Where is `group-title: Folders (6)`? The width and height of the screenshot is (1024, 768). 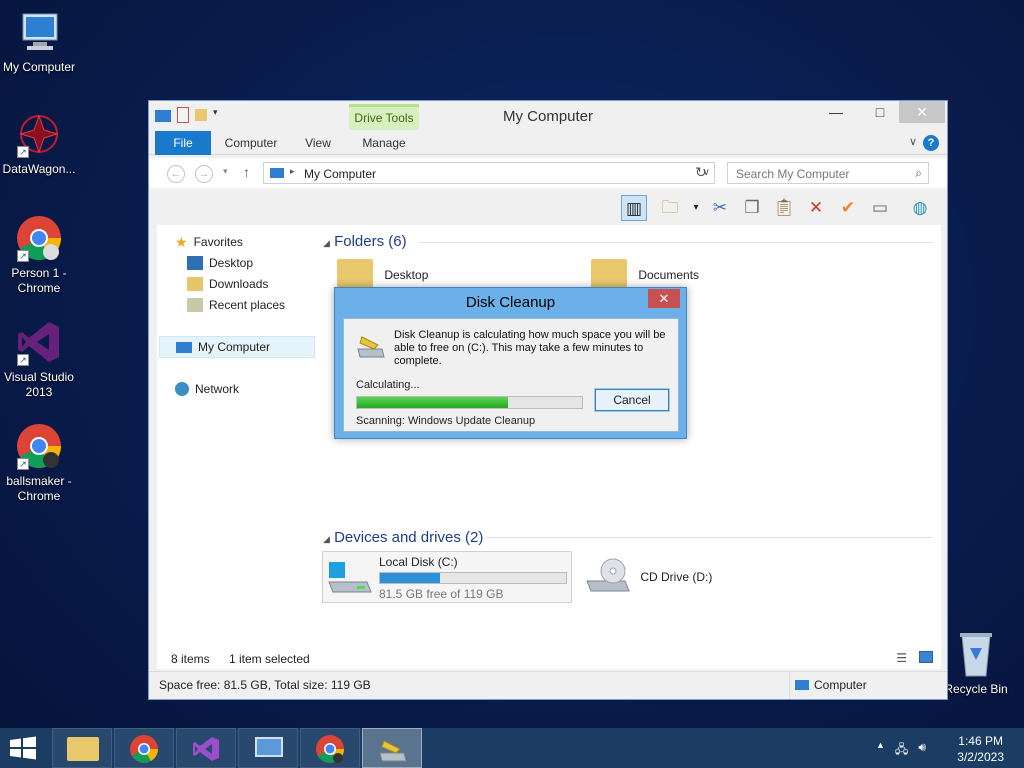
group-title: Folders (6) is located at coordinates (370, 241).